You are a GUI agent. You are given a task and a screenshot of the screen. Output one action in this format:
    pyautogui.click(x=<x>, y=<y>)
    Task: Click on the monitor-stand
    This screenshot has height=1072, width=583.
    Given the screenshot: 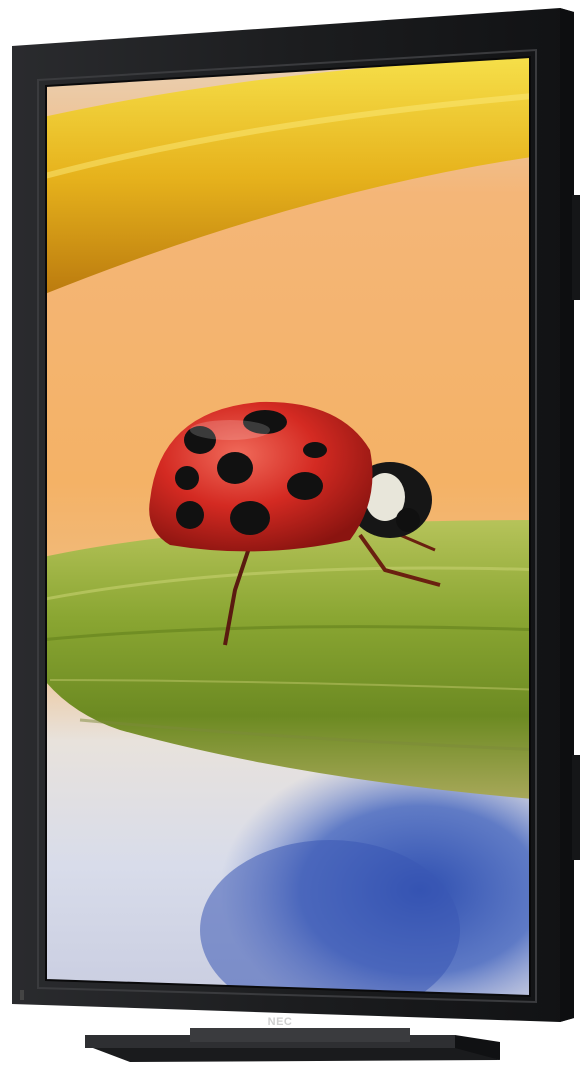 What is the action you would take?
    pyautogui.click(x=292, y=1045)
    